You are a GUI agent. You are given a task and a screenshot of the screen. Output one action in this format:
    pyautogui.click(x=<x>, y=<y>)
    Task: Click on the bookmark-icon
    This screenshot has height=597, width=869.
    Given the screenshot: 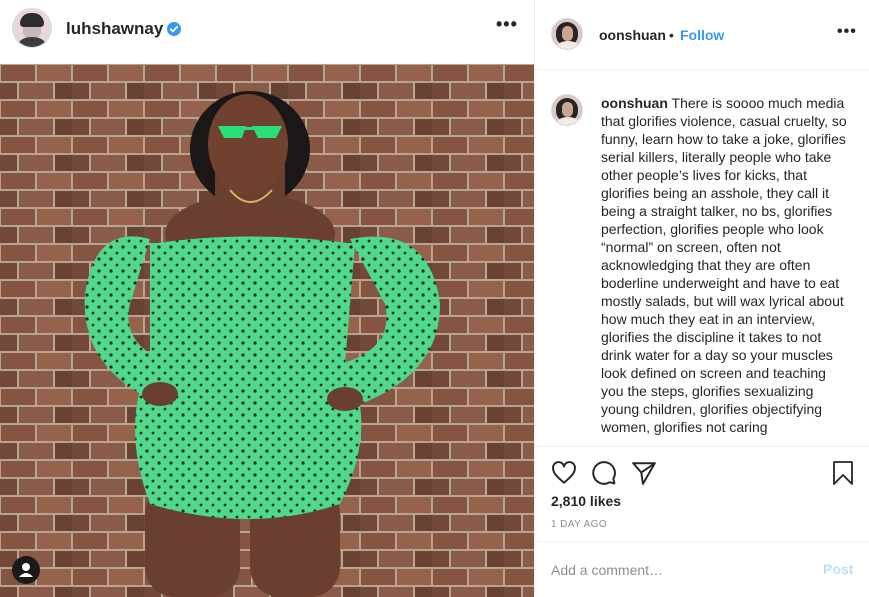 What is the action you would take?
    pyautogui.click(x=843, y=473)
    